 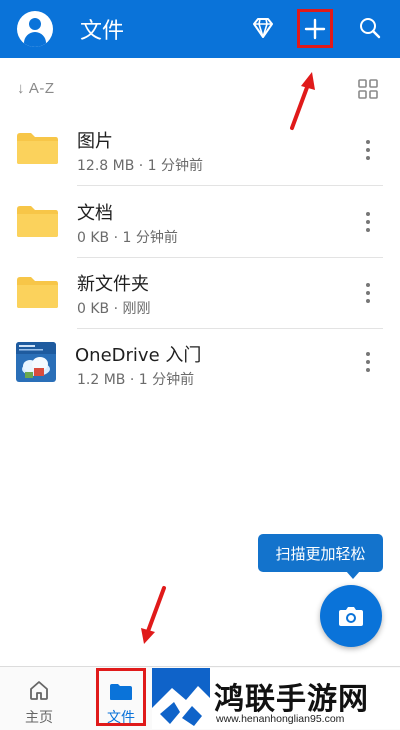 I want to click on file-name: 新文件夹, so click(x=113, y=284).